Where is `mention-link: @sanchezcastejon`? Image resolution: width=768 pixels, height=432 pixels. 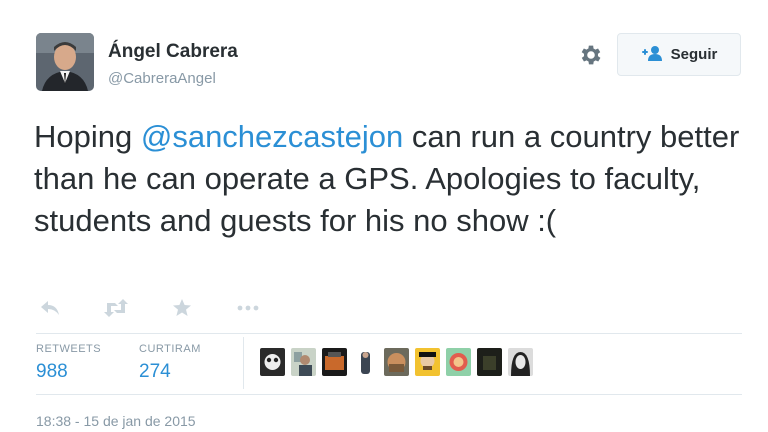
mention-link: @sanchezcastejon is located at coordinates (272, 136).